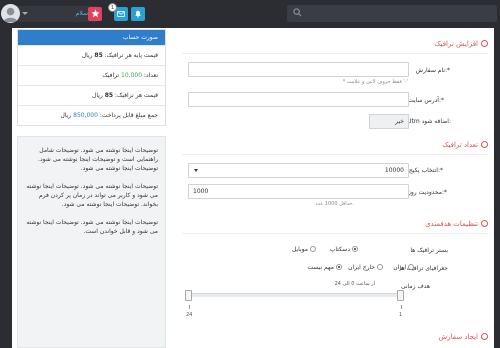 The height and width of the screenshot is (348, 500). I want to click on package-select-value: 10000, so click(394, 170).